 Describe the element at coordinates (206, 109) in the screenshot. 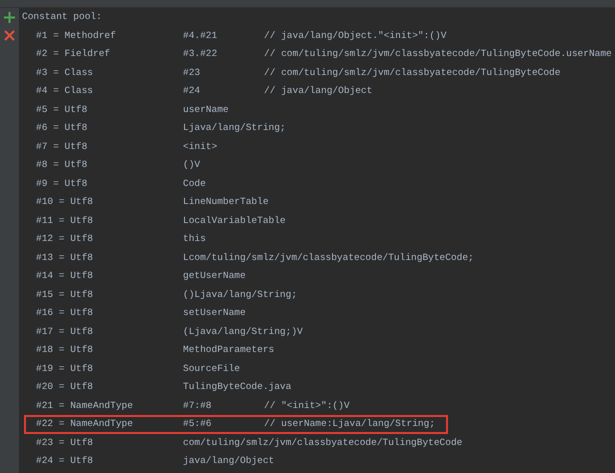

I see `entry-value: userName` at that location.